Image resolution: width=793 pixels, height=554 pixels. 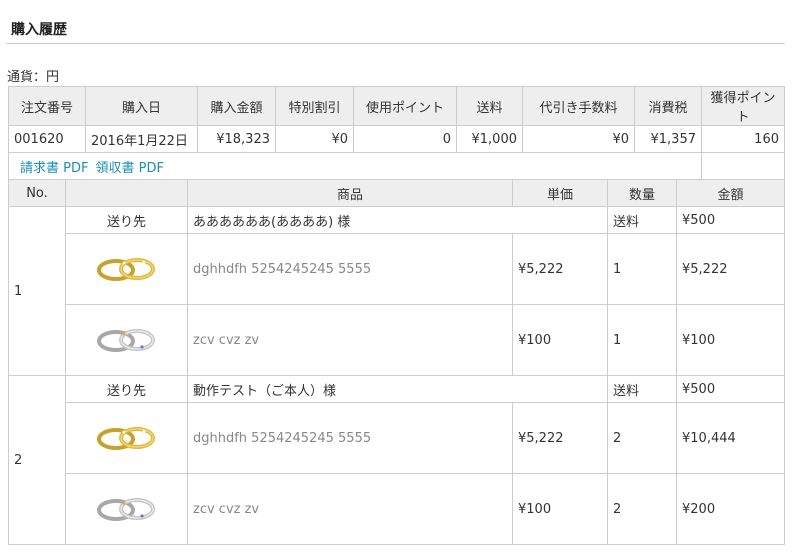 I want to click on order-header-cell: 特別割引, so click(x=314, y=106).